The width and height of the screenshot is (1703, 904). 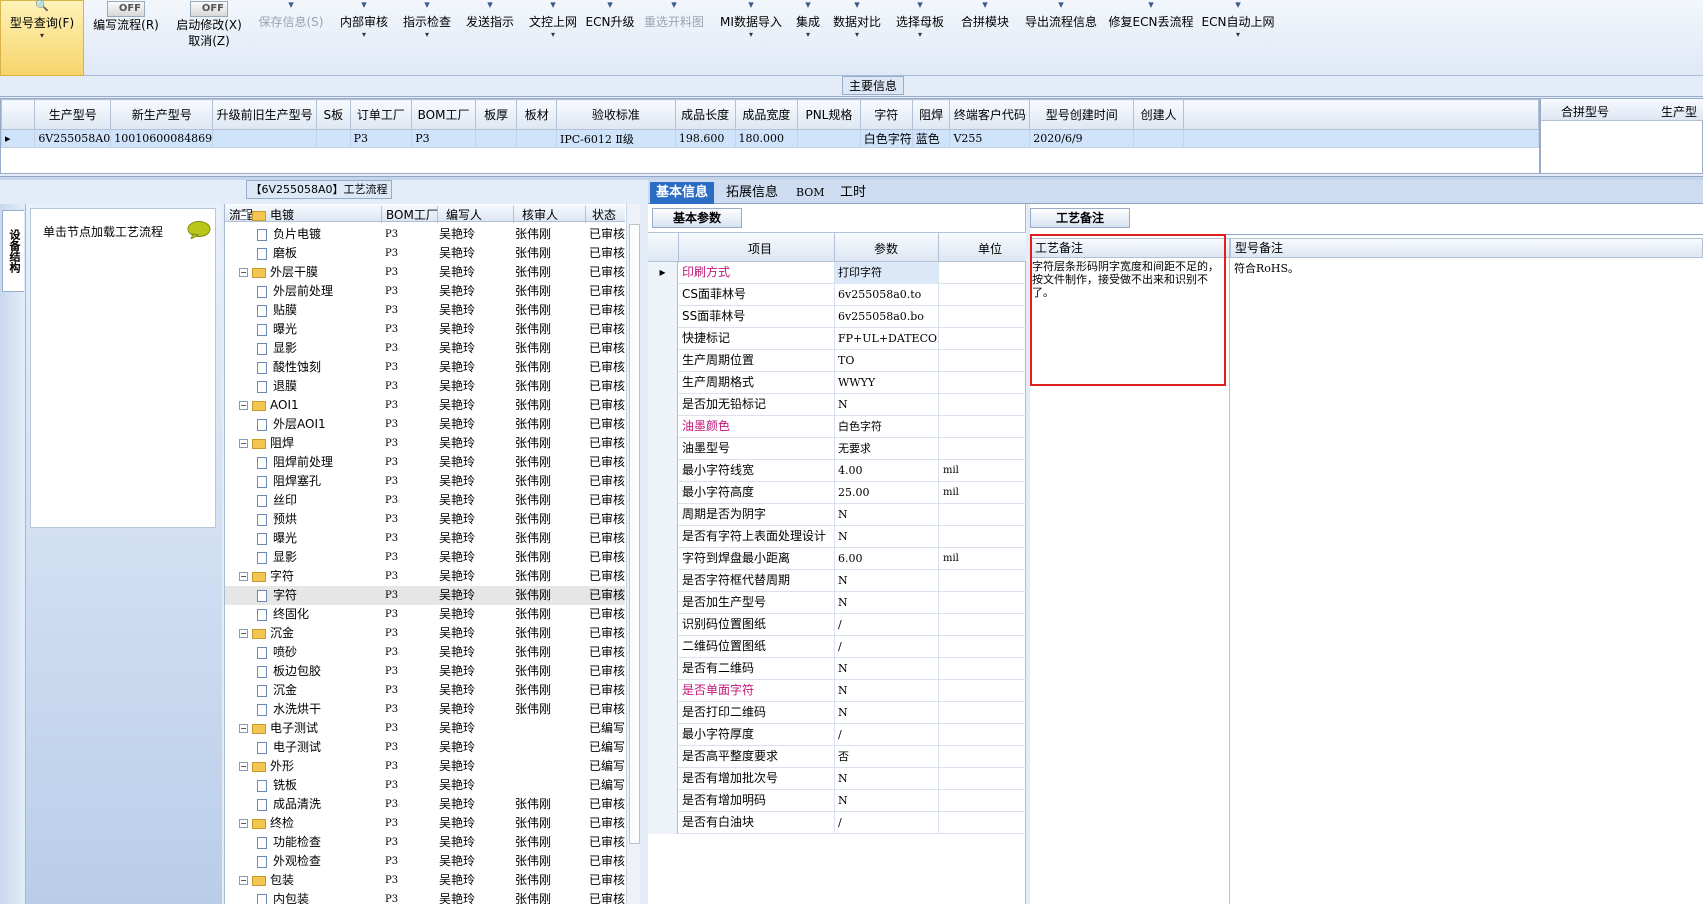 What do you see at coordinates (610, 38) in the screenshot?
I see `toolbar-item-8: ▾ ECN升级` at bounding box center [610, 38].